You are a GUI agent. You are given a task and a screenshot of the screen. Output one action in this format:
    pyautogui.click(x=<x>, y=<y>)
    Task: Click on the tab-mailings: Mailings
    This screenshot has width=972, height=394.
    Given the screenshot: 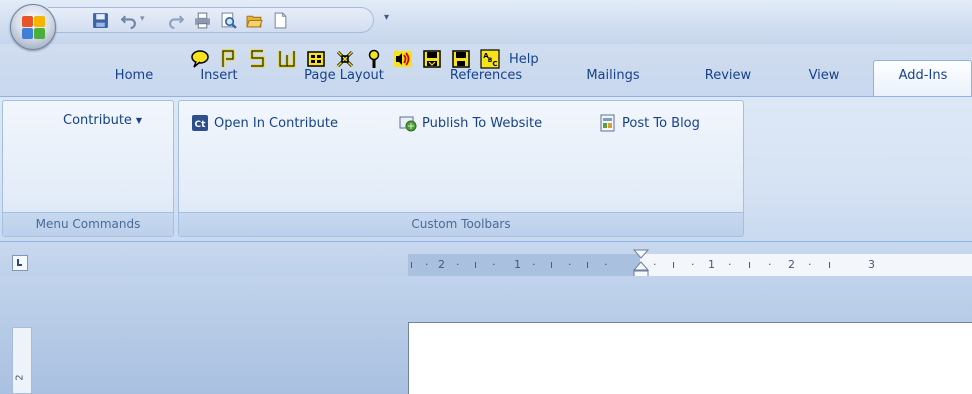 What is the action you would take?
    pyautogui.click(x=613, y=77)
    